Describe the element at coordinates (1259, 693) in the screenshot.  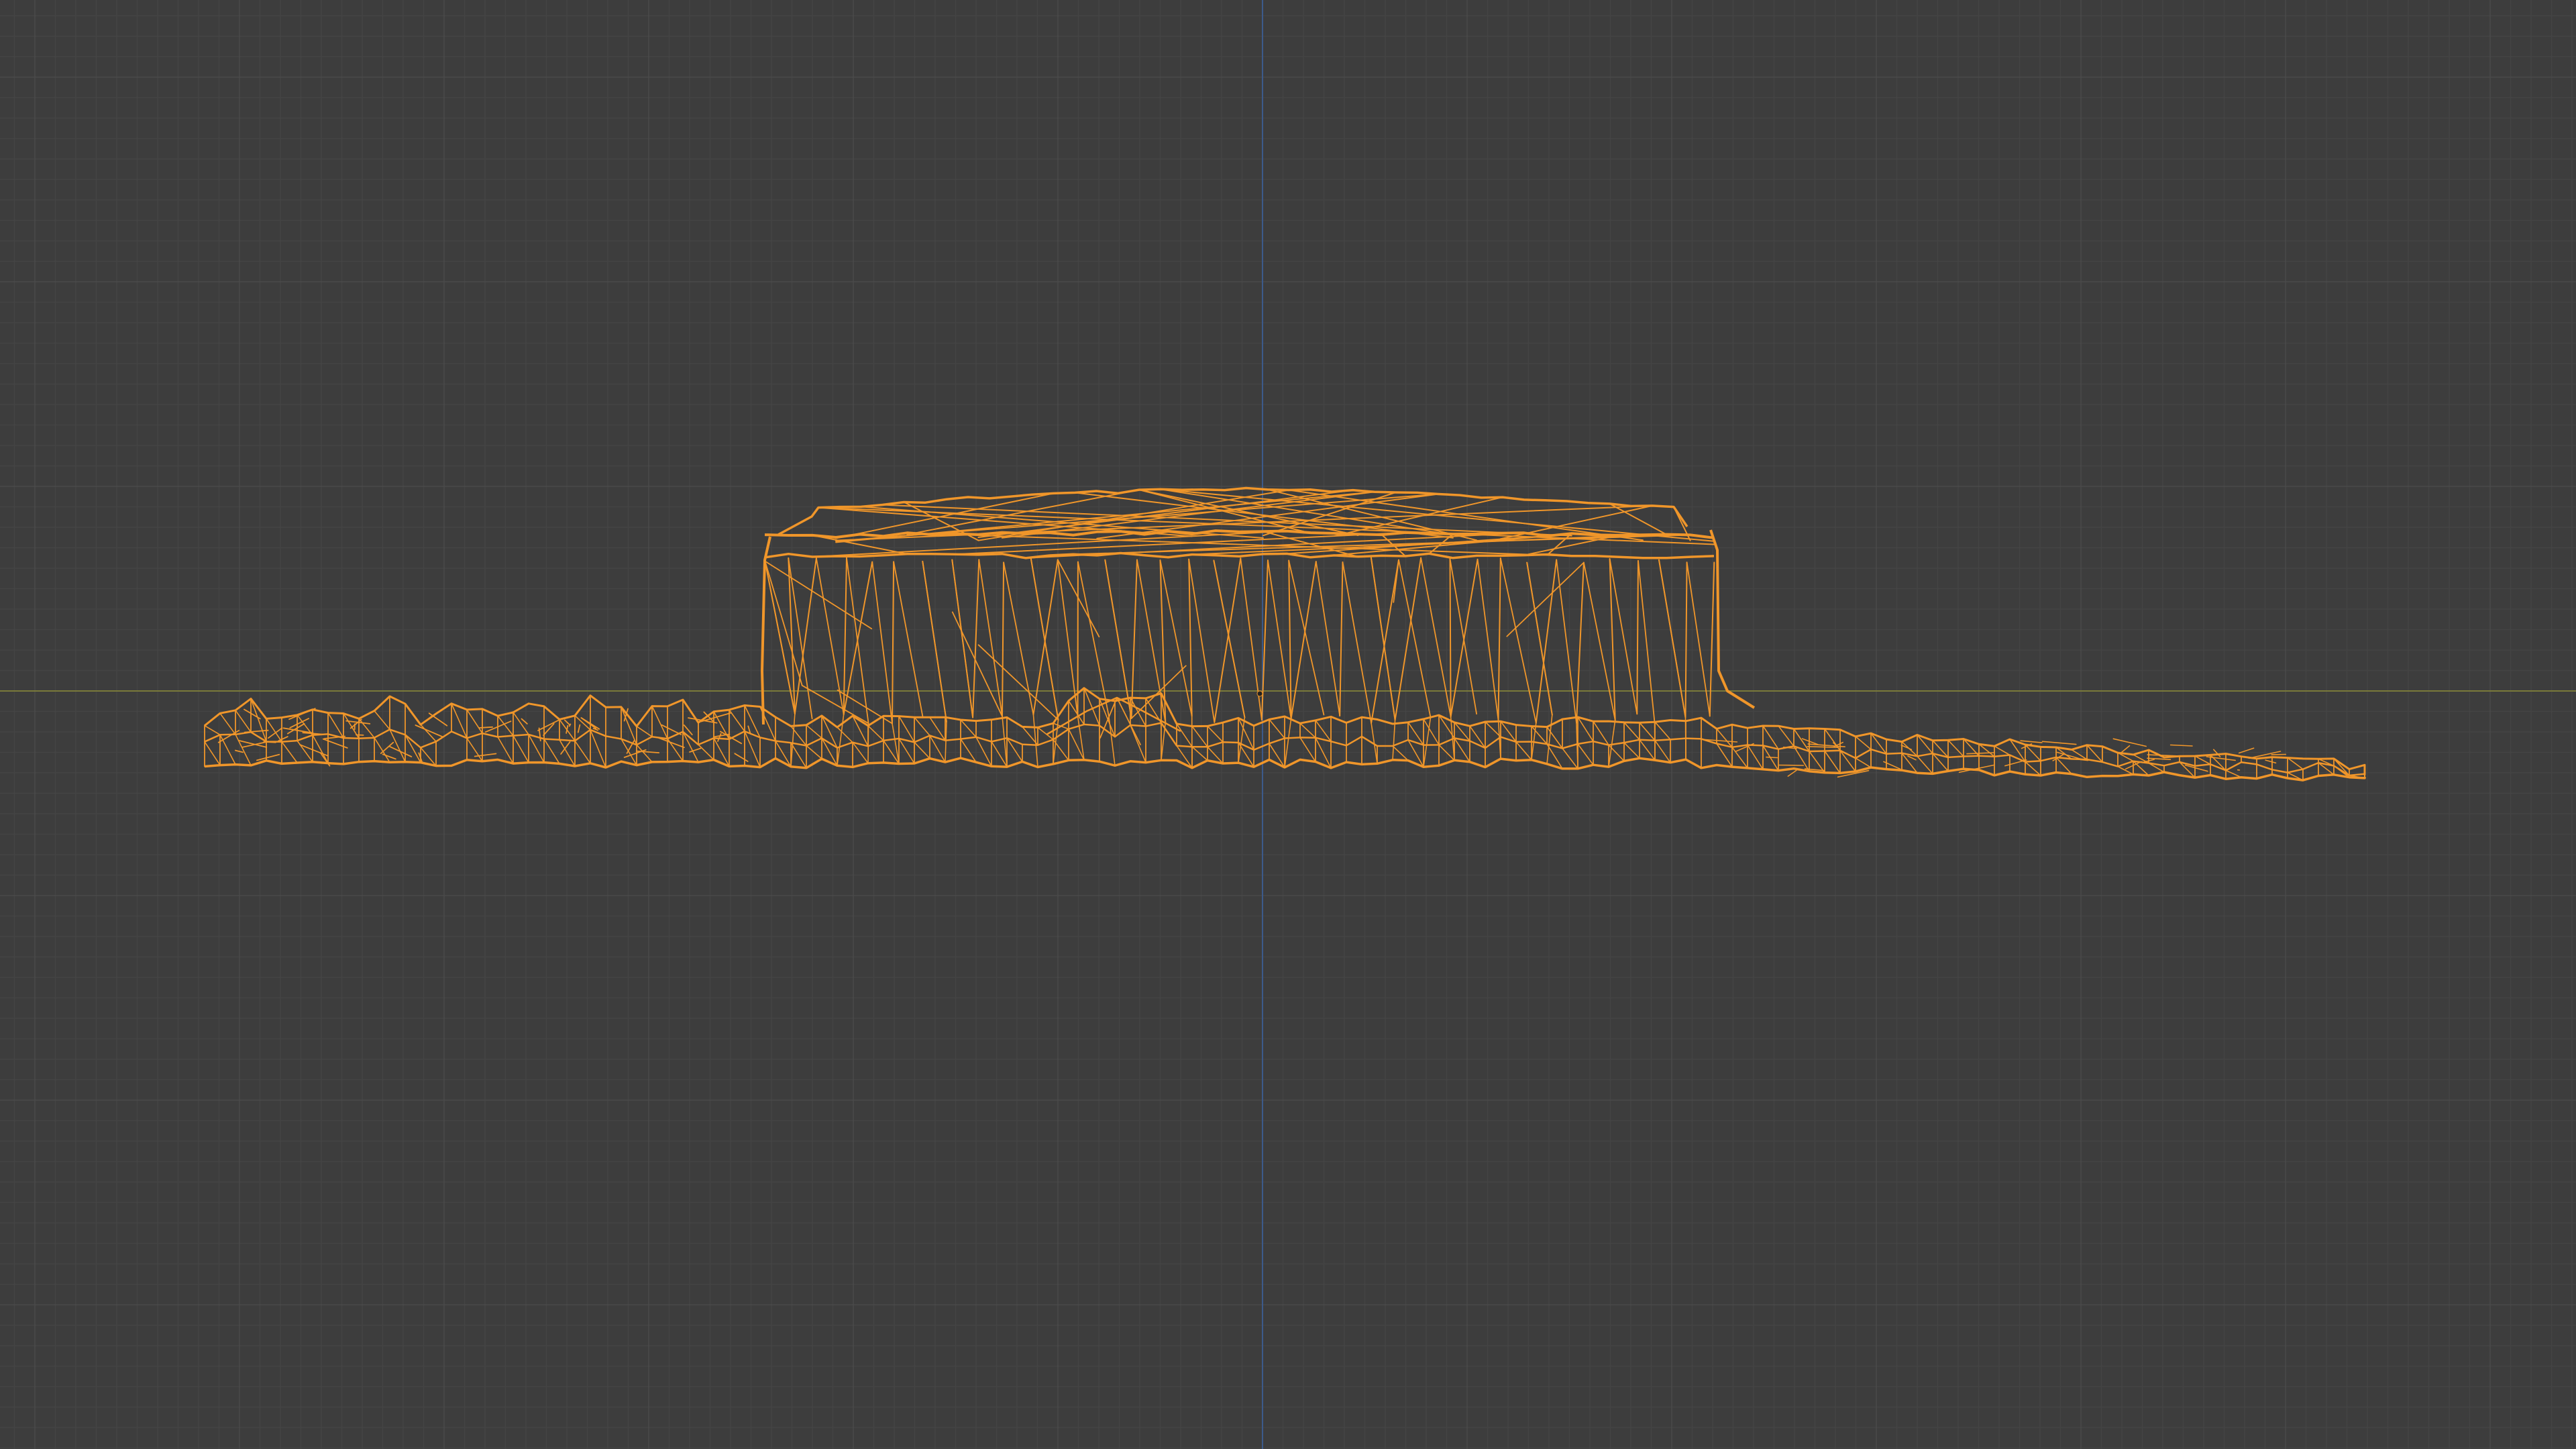
I see `origin-dot-icon` at that location.